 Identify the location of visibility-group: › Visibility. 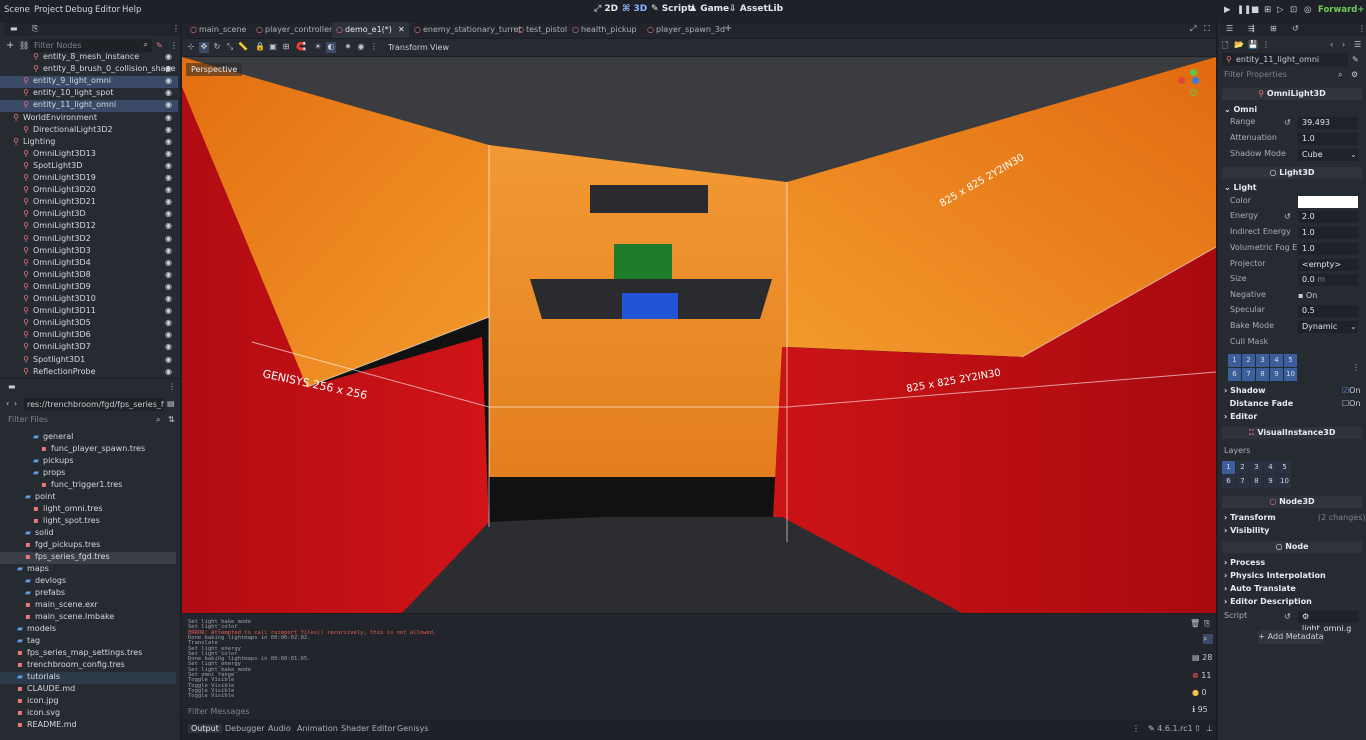
(1246, 530).